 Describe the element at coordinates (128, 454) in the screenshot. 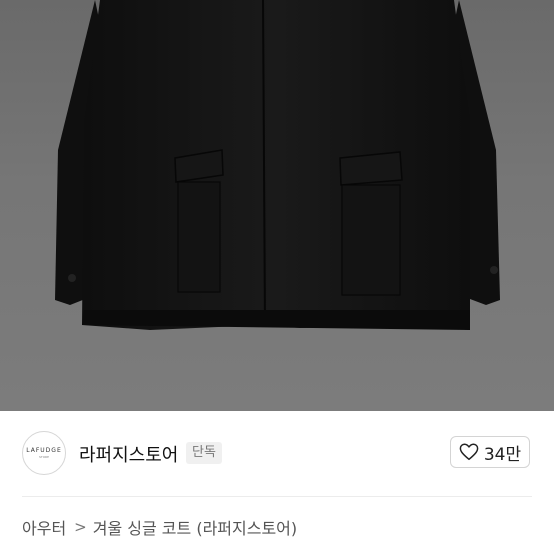

I see `store-name: 라퍼지스토어` at that location.